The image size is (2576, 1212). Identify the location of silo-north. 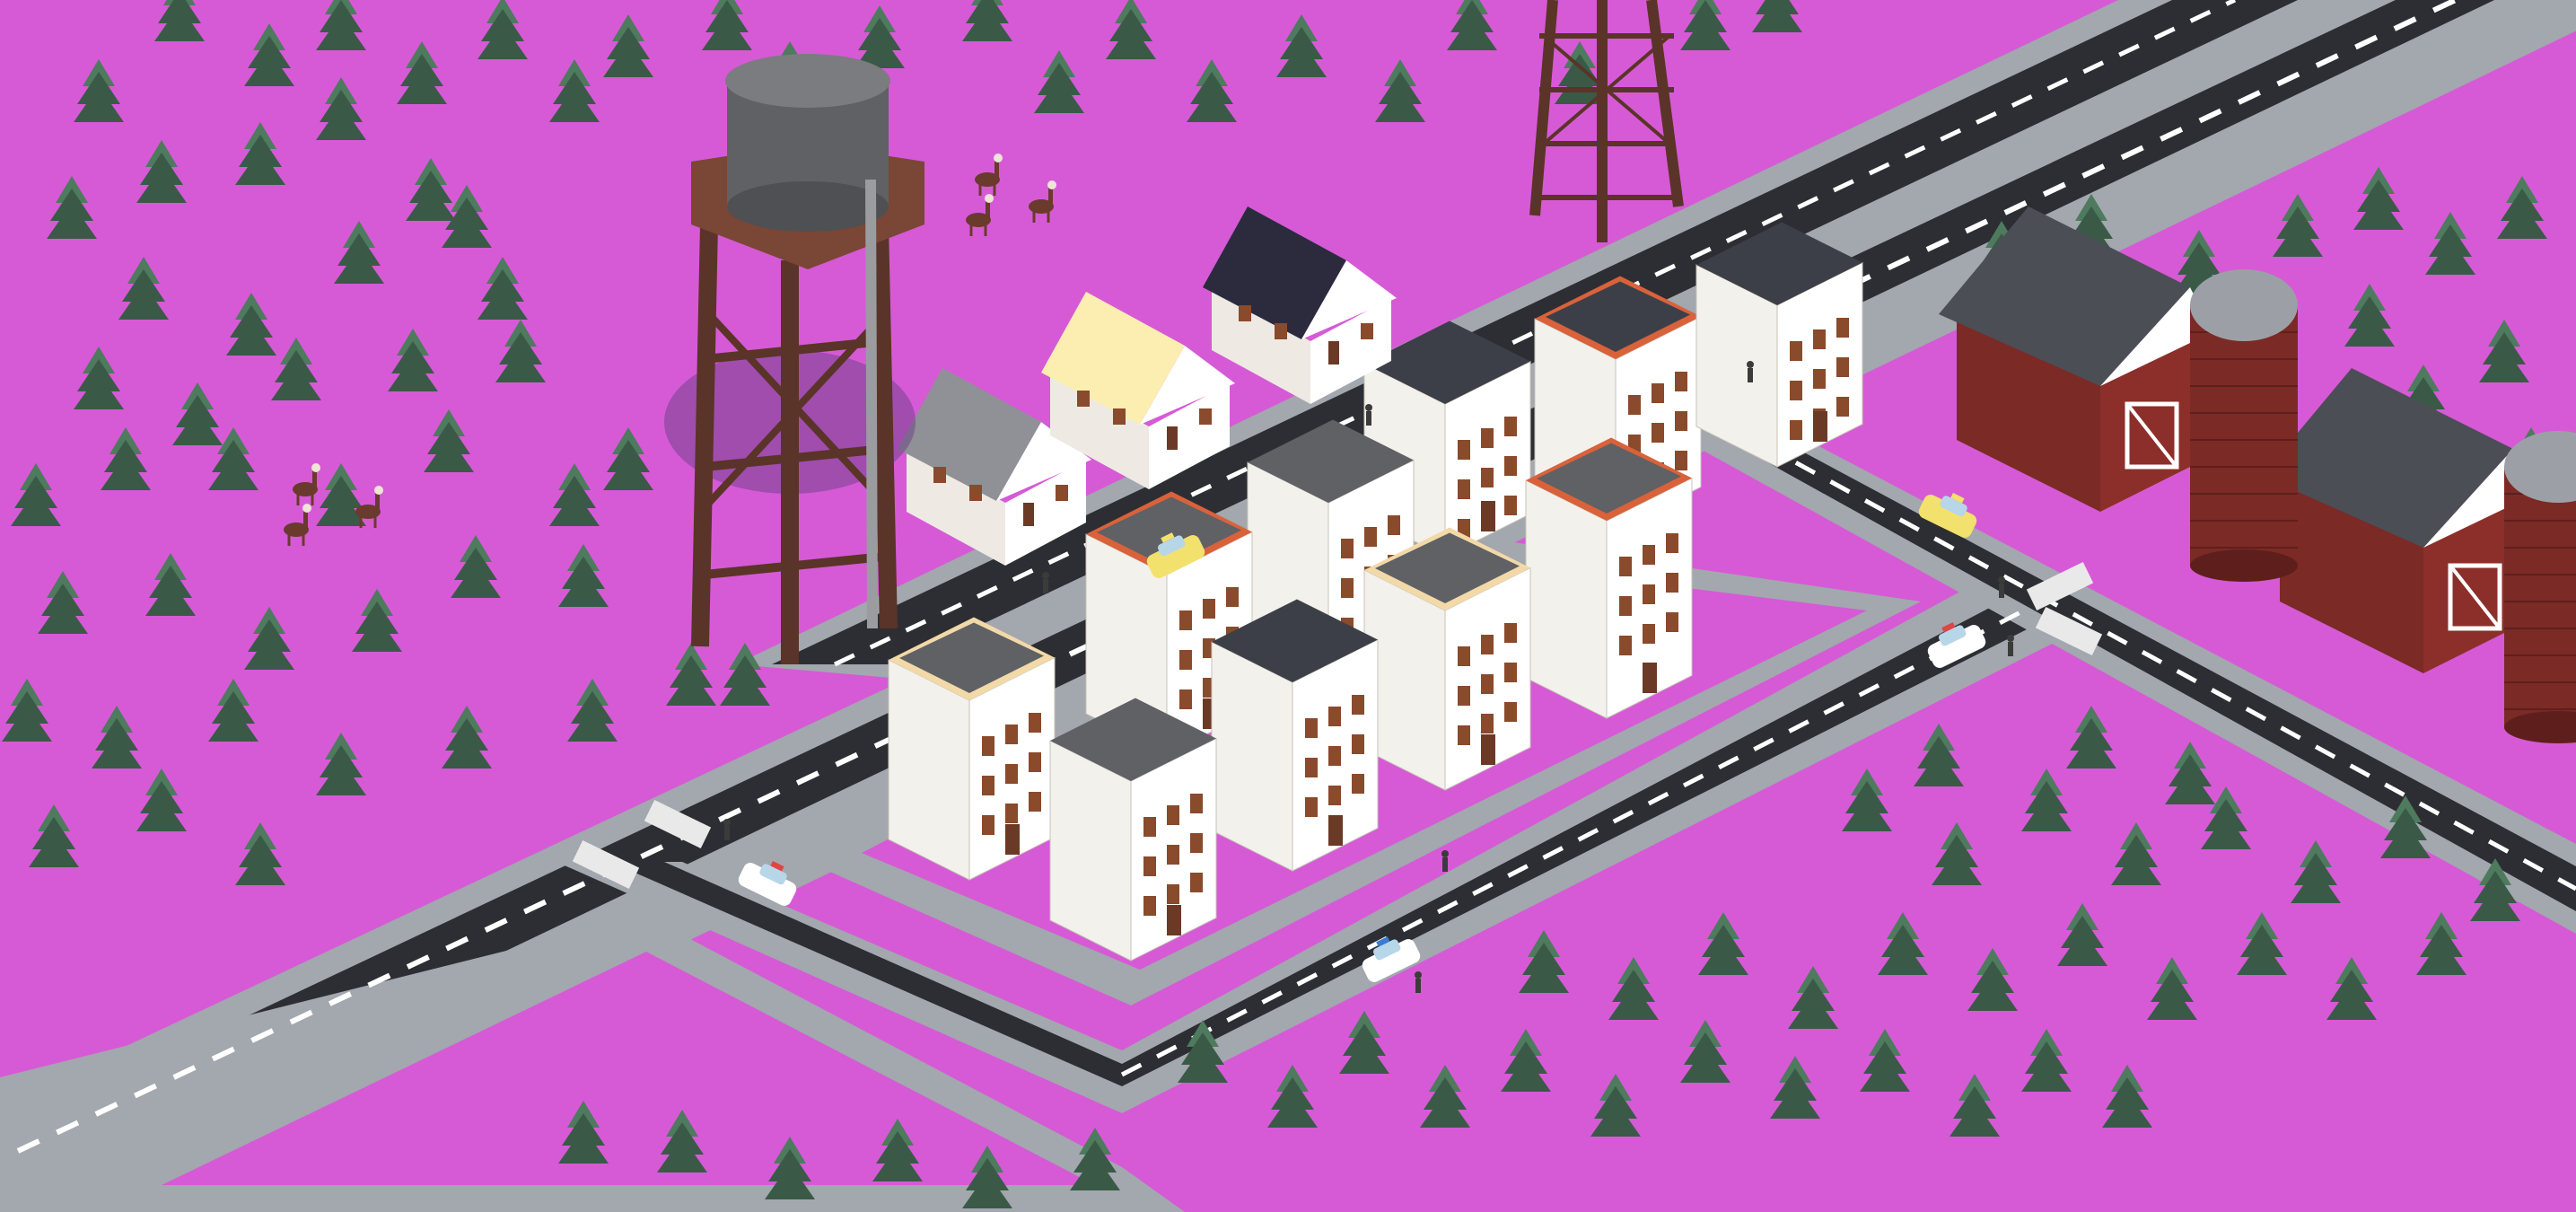
(2244, 426).